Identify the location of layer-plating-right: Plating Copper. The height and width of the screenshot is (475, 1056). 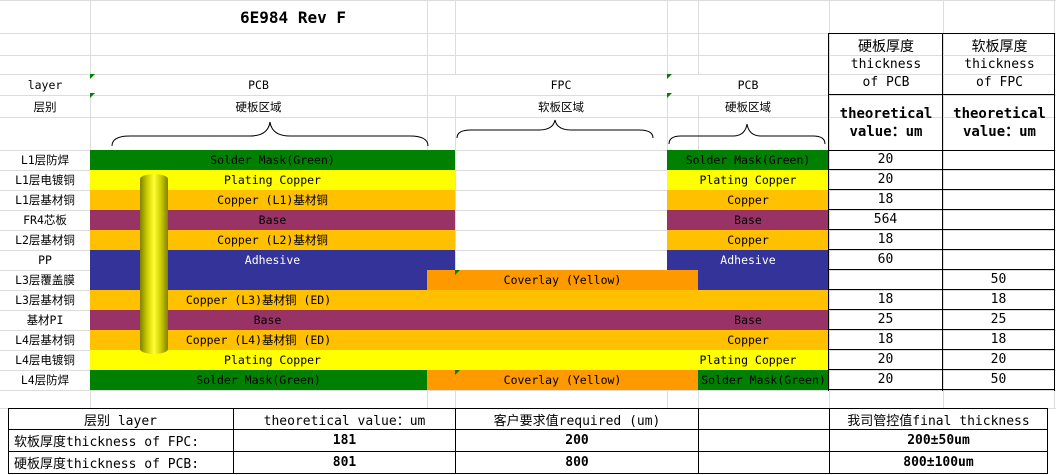
(748, 180).